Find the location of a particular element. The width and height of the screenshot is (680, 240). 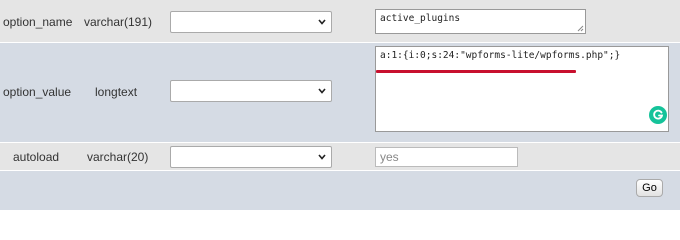

autoload-value: yes is located at coordinates (389, 157).